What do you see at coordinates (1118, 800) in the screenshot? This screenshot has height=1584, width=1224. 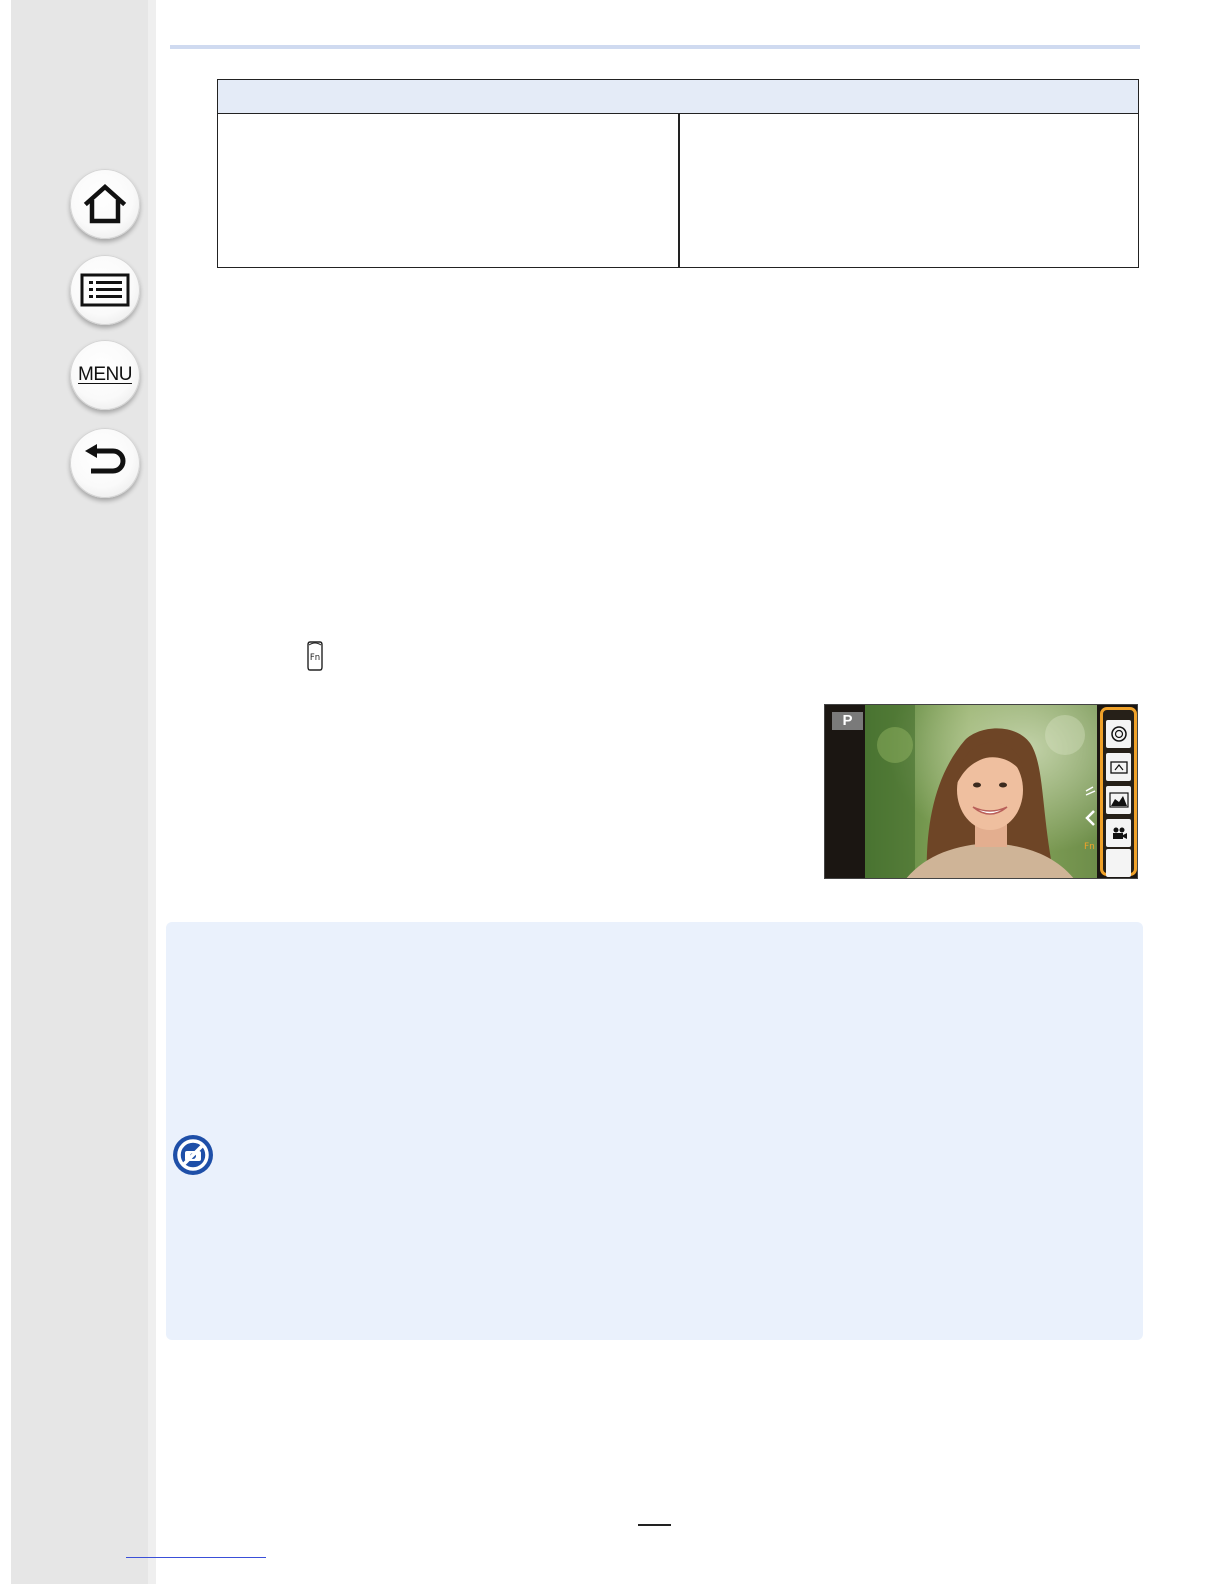 I see `histogram-icon` at bounding box center [1118, 800].